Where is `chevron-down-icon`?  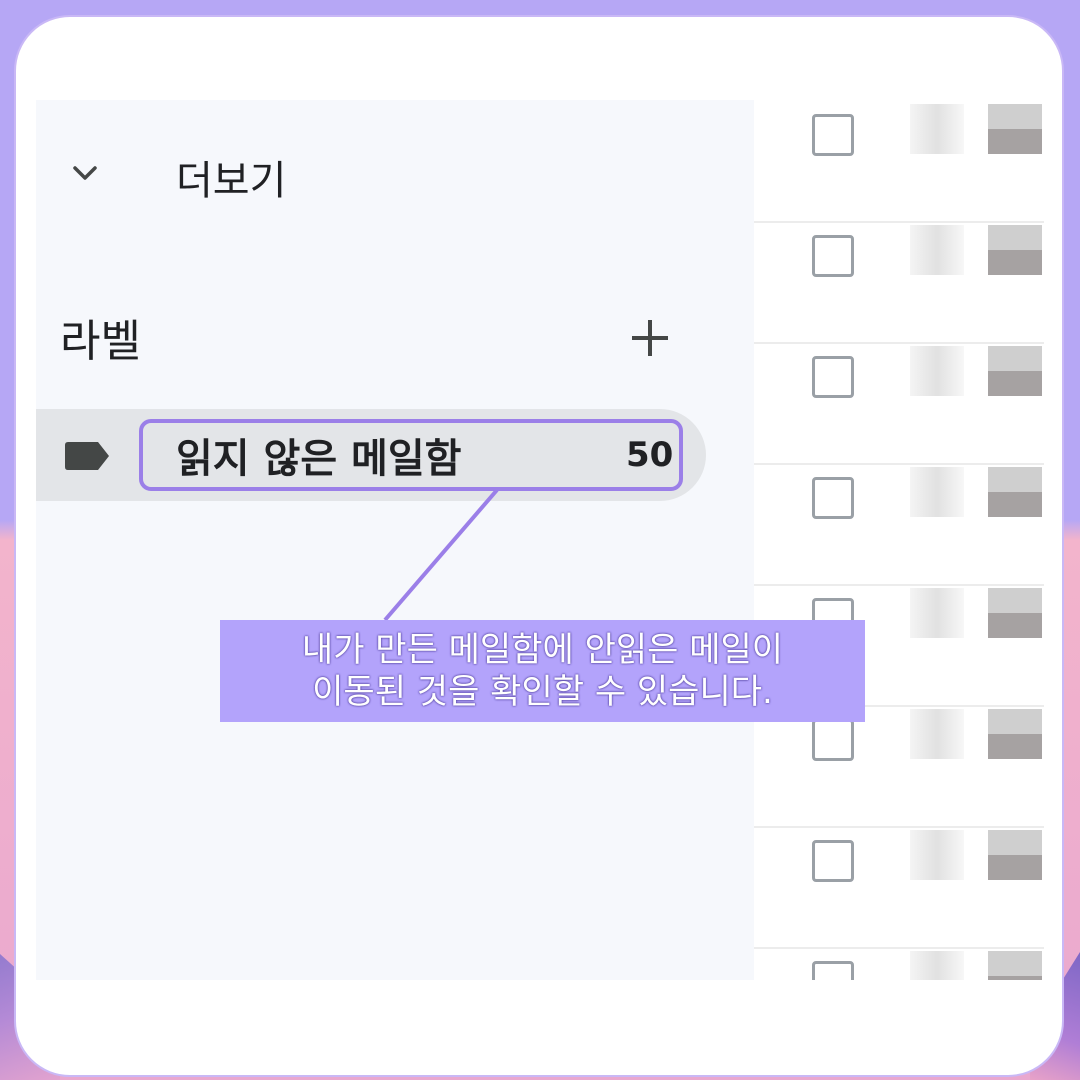 chevron-down-icon is located at coordinates (85, 173).